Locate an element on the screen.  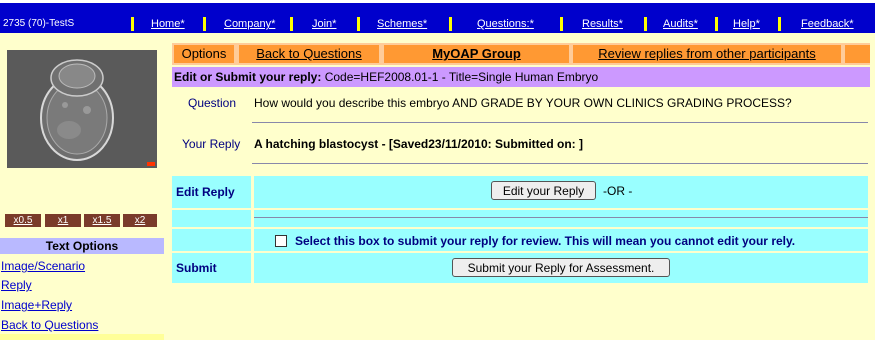
zoom-2x: x2 is located at coordinates (140, 220).